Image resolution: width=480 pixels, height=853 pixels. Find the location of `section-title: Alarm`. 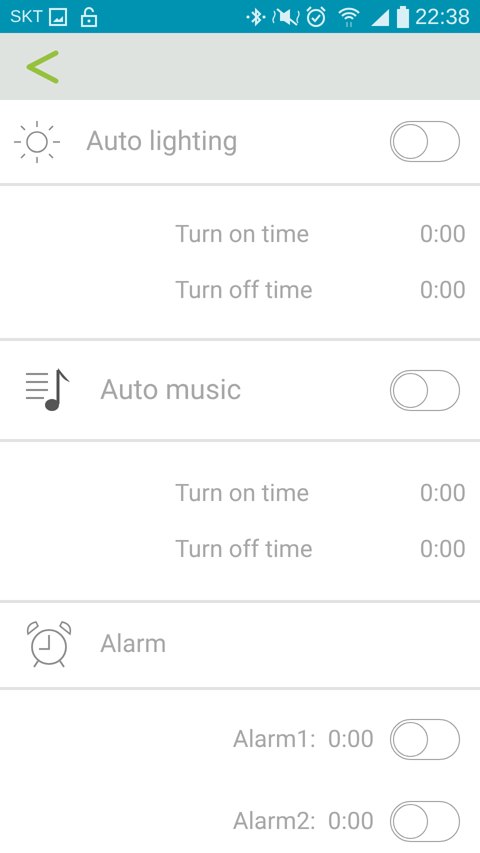

section-title: Alarm is located at coordinates (133, 645).